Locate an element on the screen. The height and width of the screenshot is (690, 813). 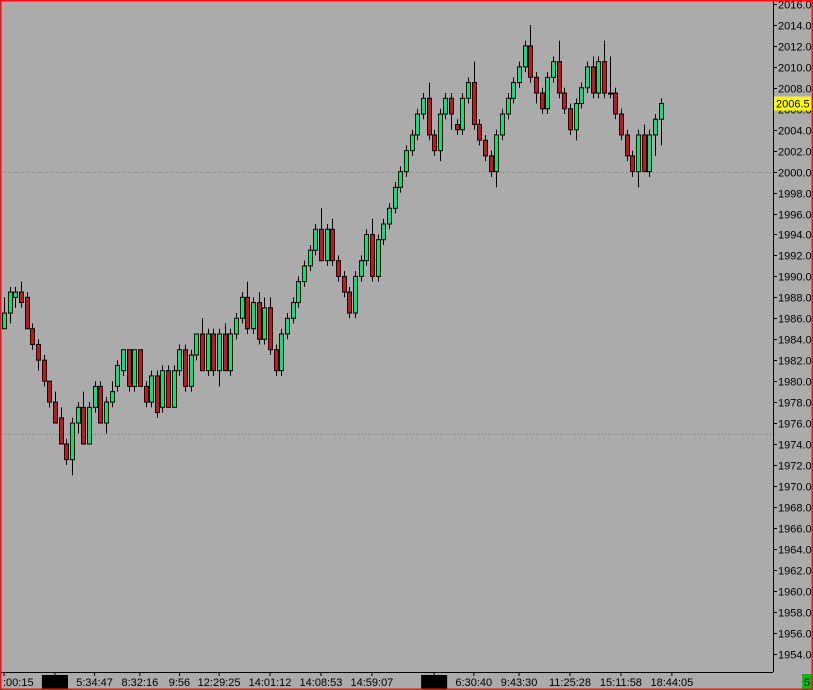
price-tick-label: 1962.0 is located at coordinates (795, 572).